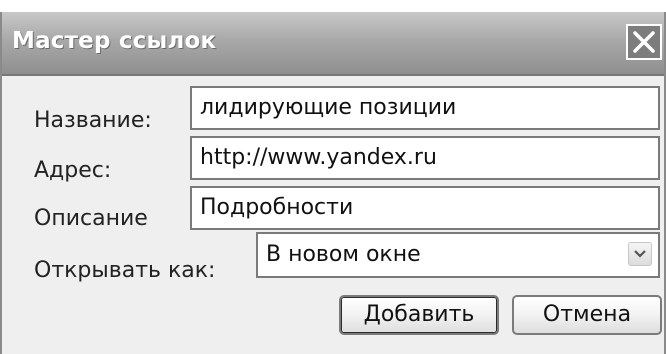  Describe the element at coordinates (114, 41) in the screenshot. I see `dialog-title: Мастер ссылок` at that location.